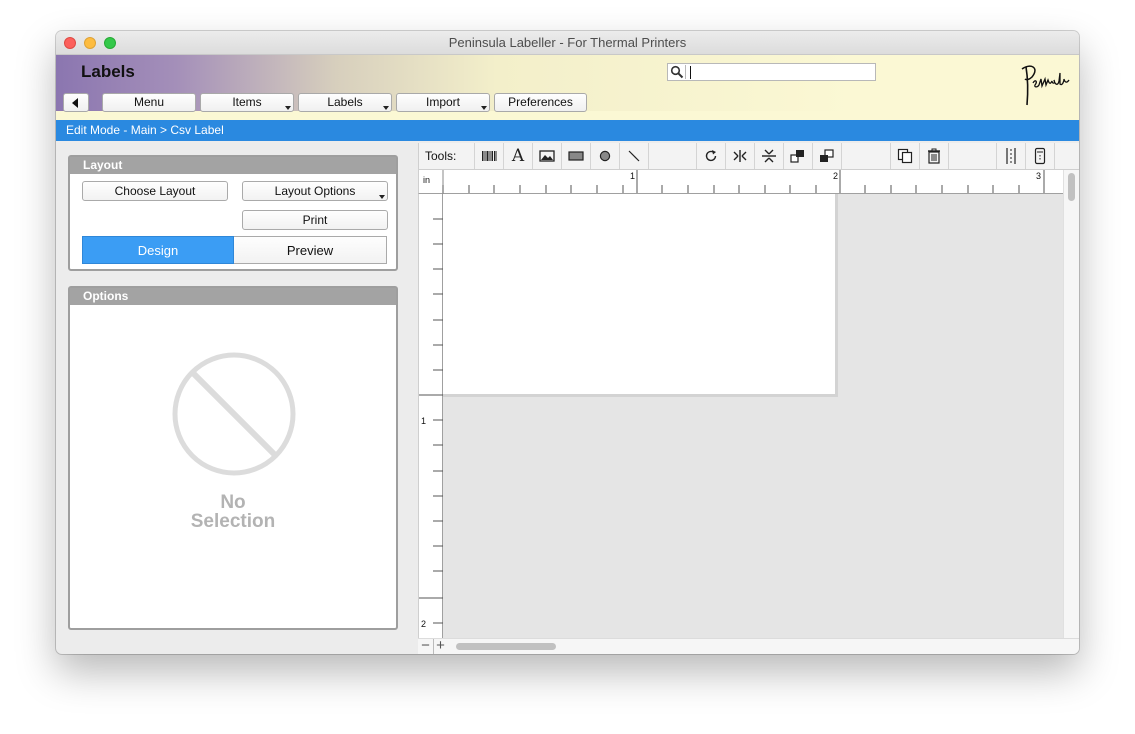  I want to click on vertical-ruler: 1 2, so click(430, 416).